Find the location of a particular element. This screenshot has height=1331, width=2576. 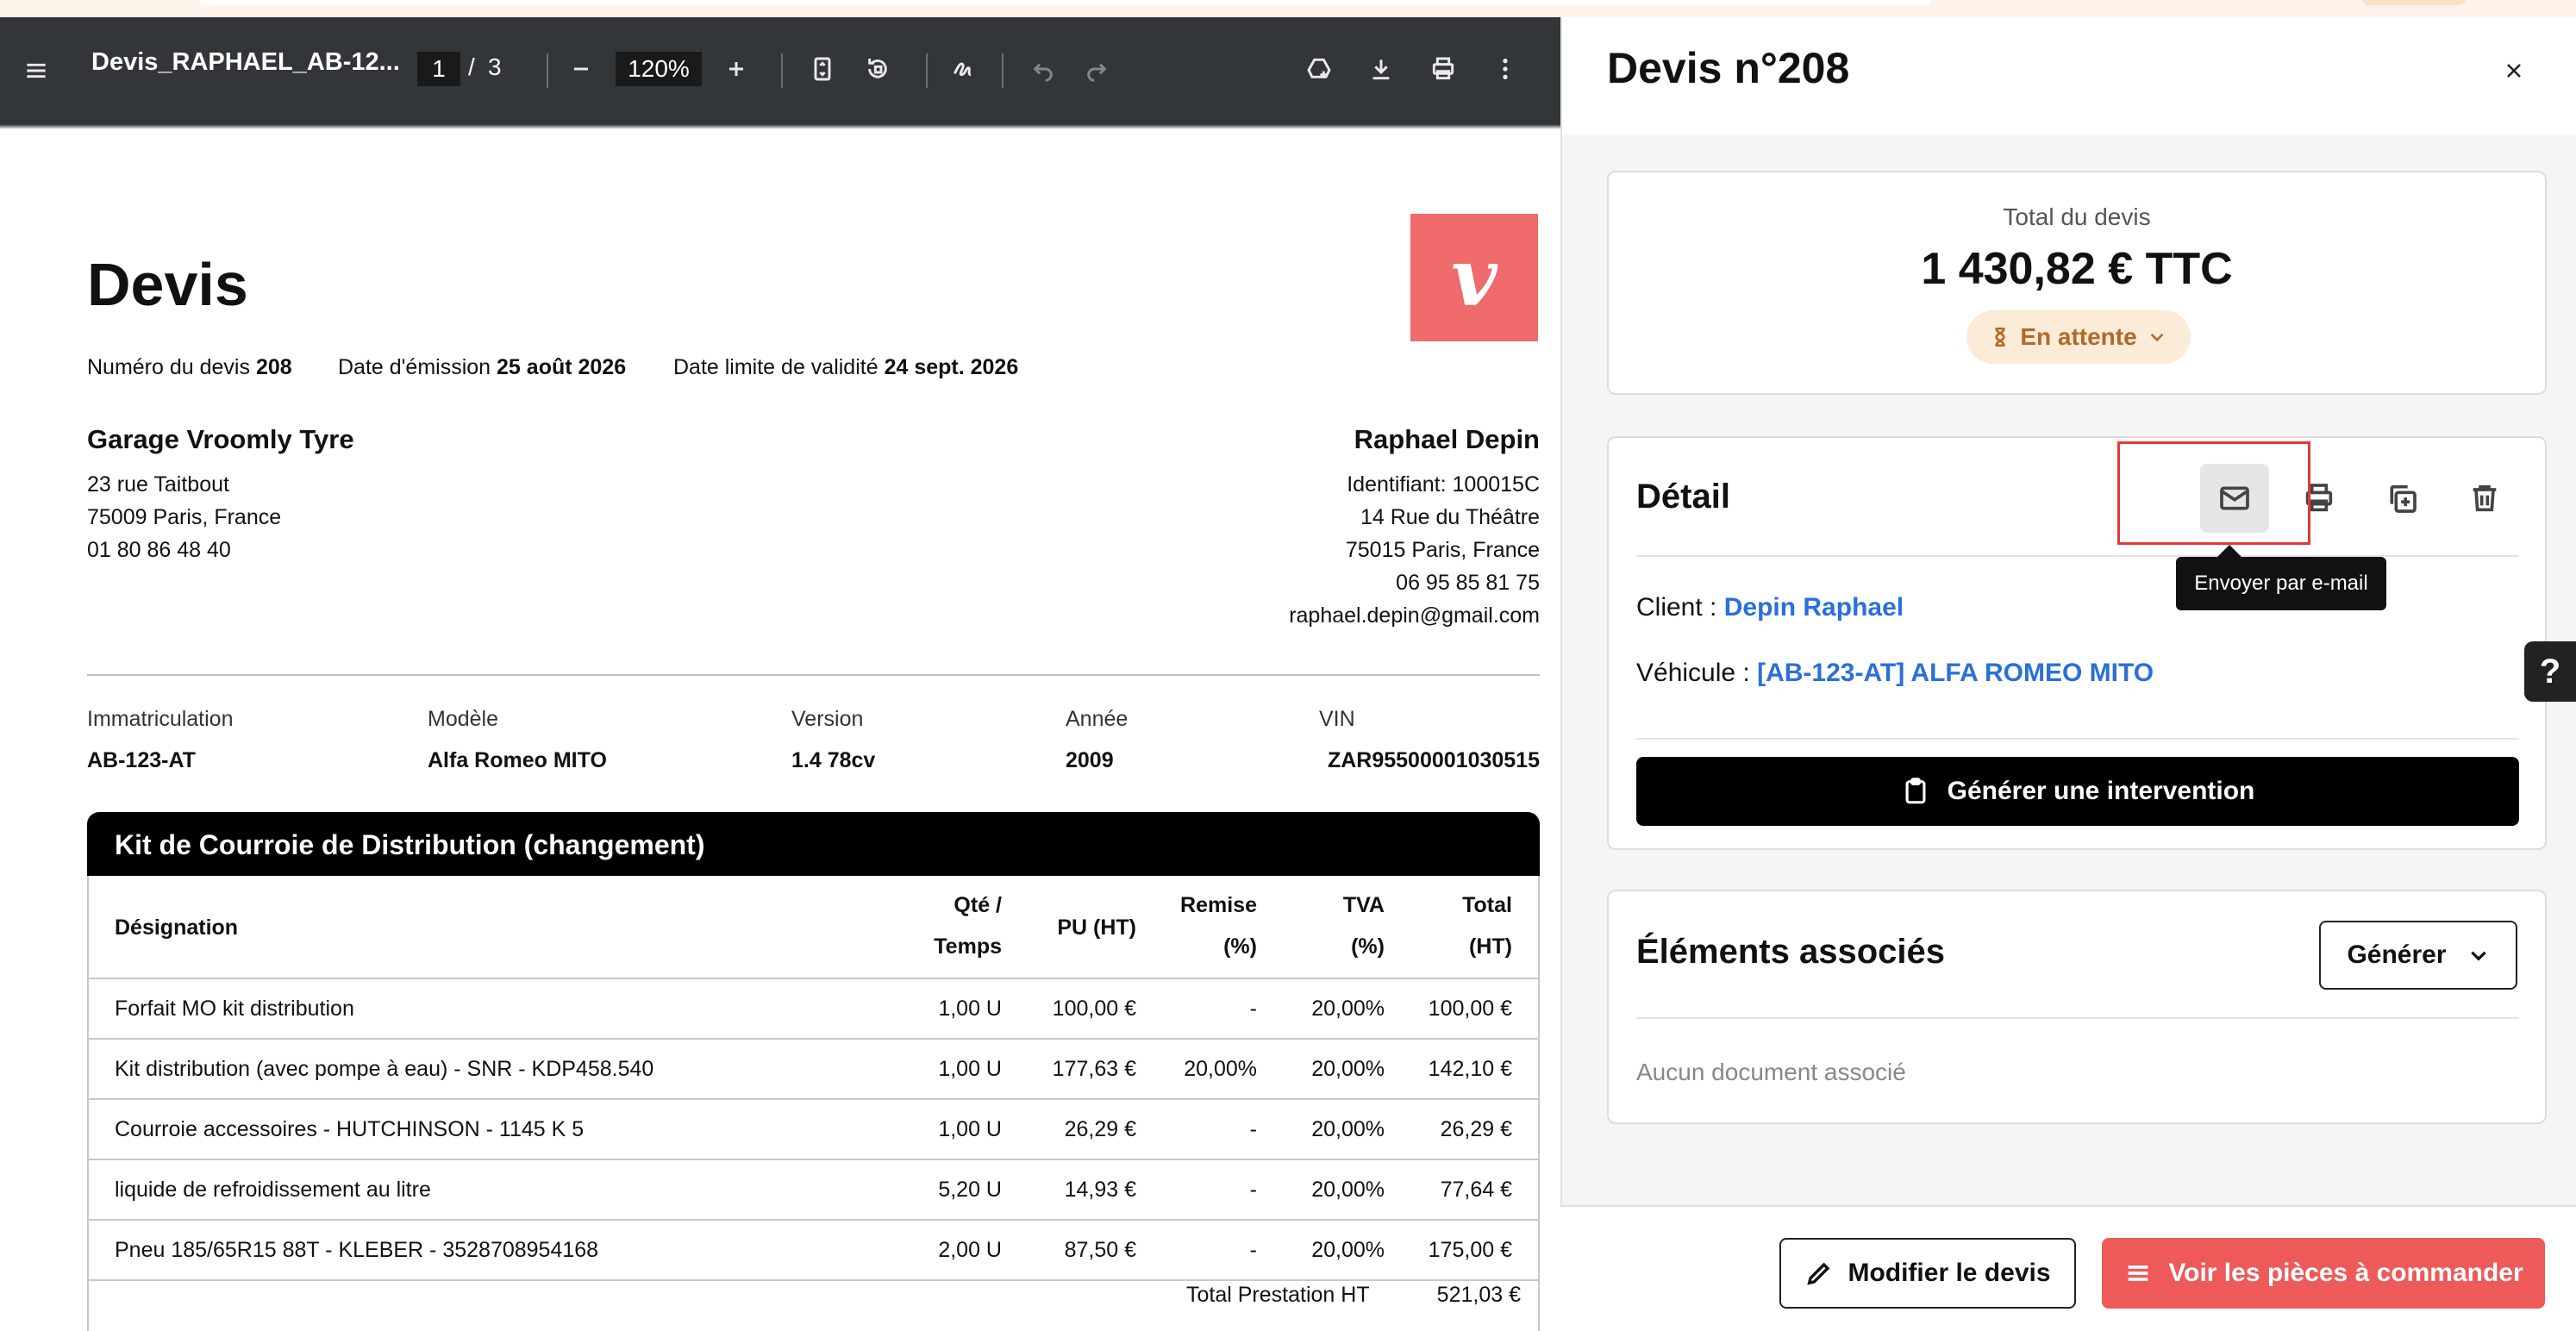

garage-address-line: 23 rue Taitbout is located at coordinates (158, 484).